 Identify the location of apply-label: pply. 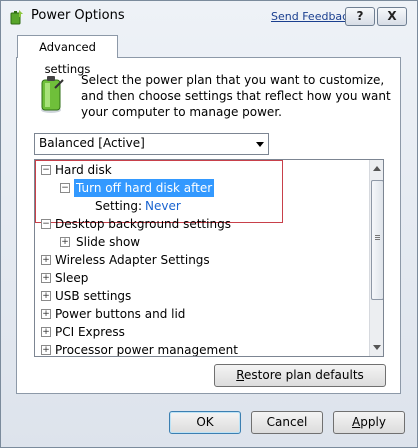
(373, 422).